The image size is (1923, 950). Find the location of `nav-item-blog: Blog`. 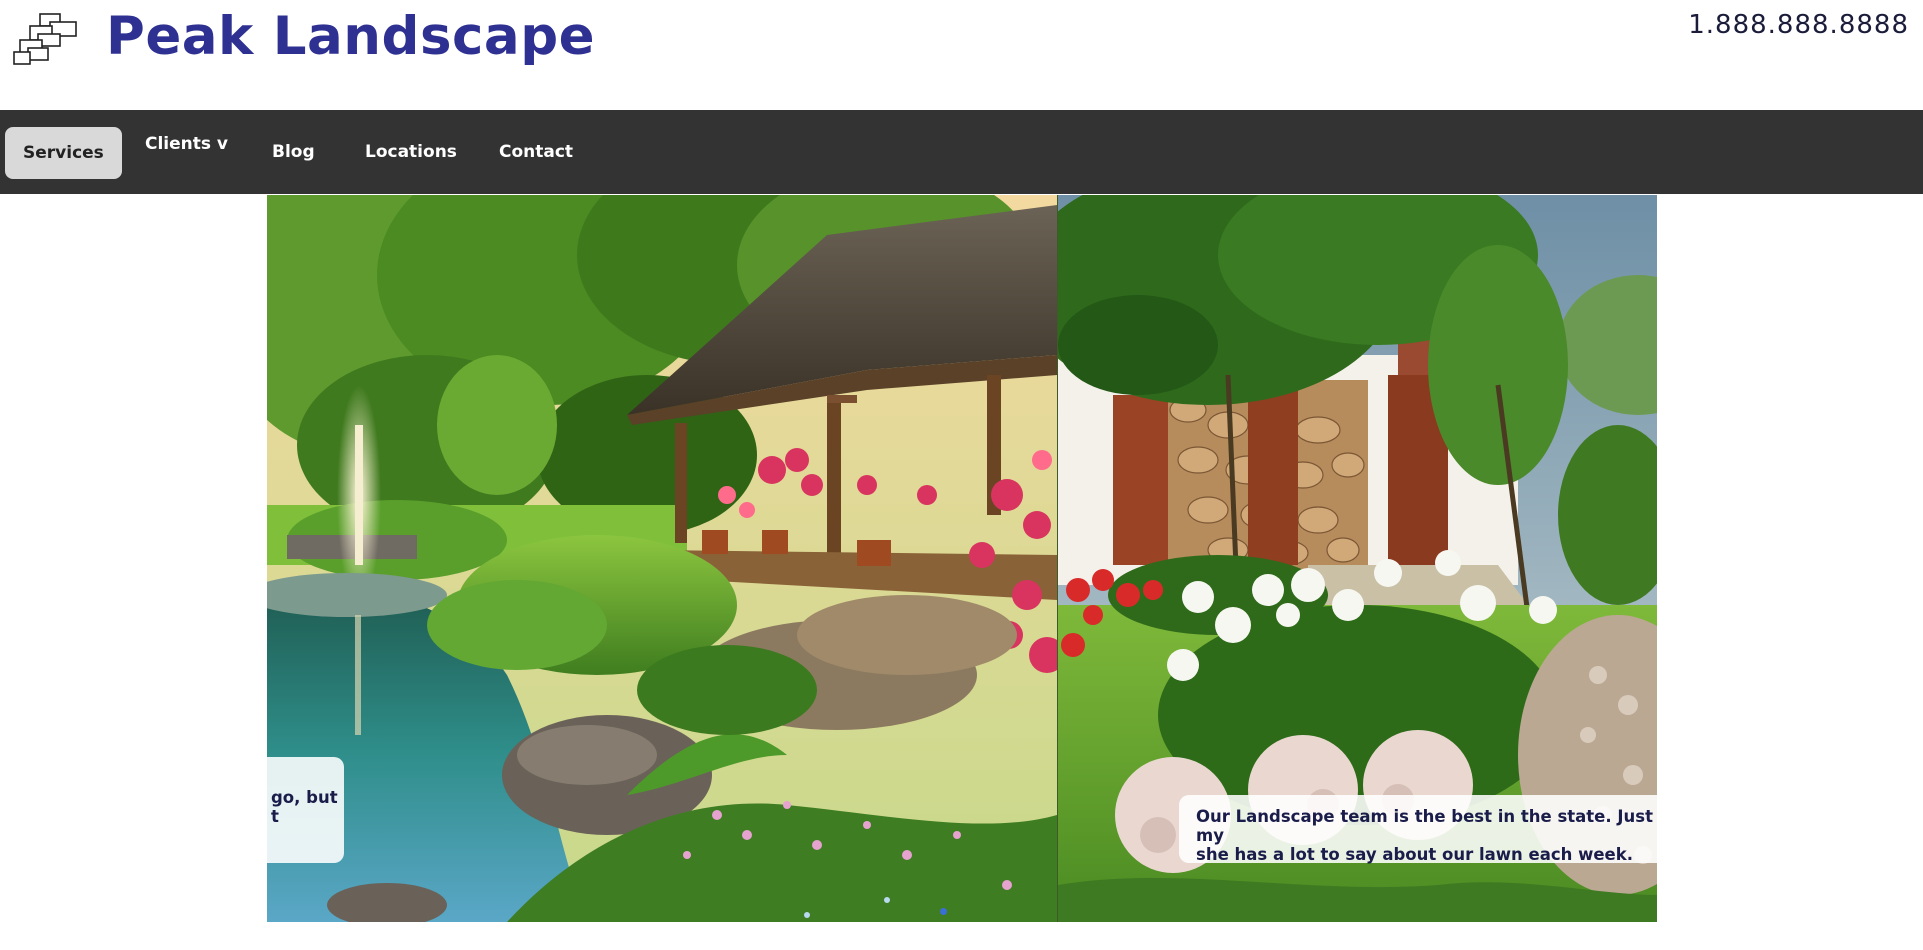

nav-item-blog: Blog is located at coordinates (293, 152).